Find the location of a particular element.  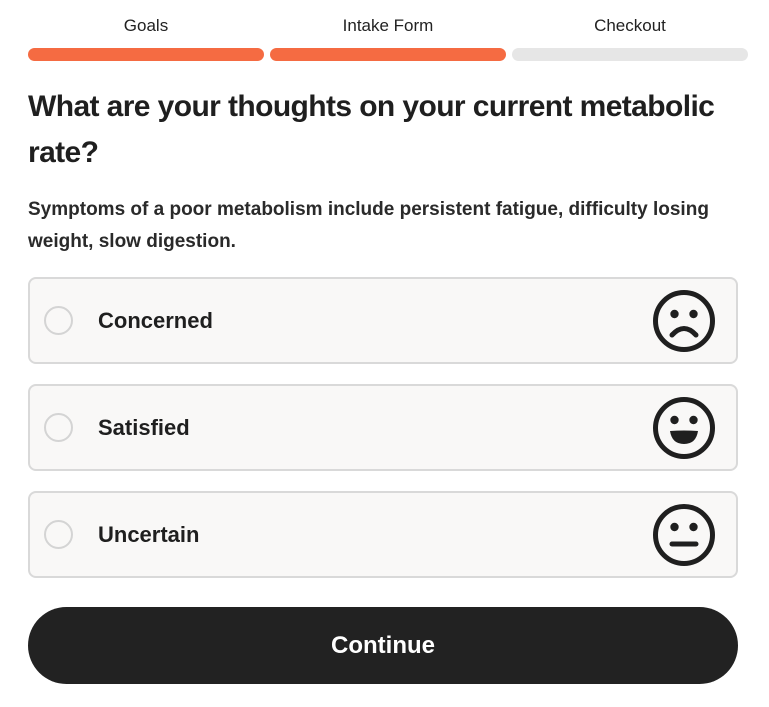

step-label-checkout: Checkout is located at coordinates (630, 25).